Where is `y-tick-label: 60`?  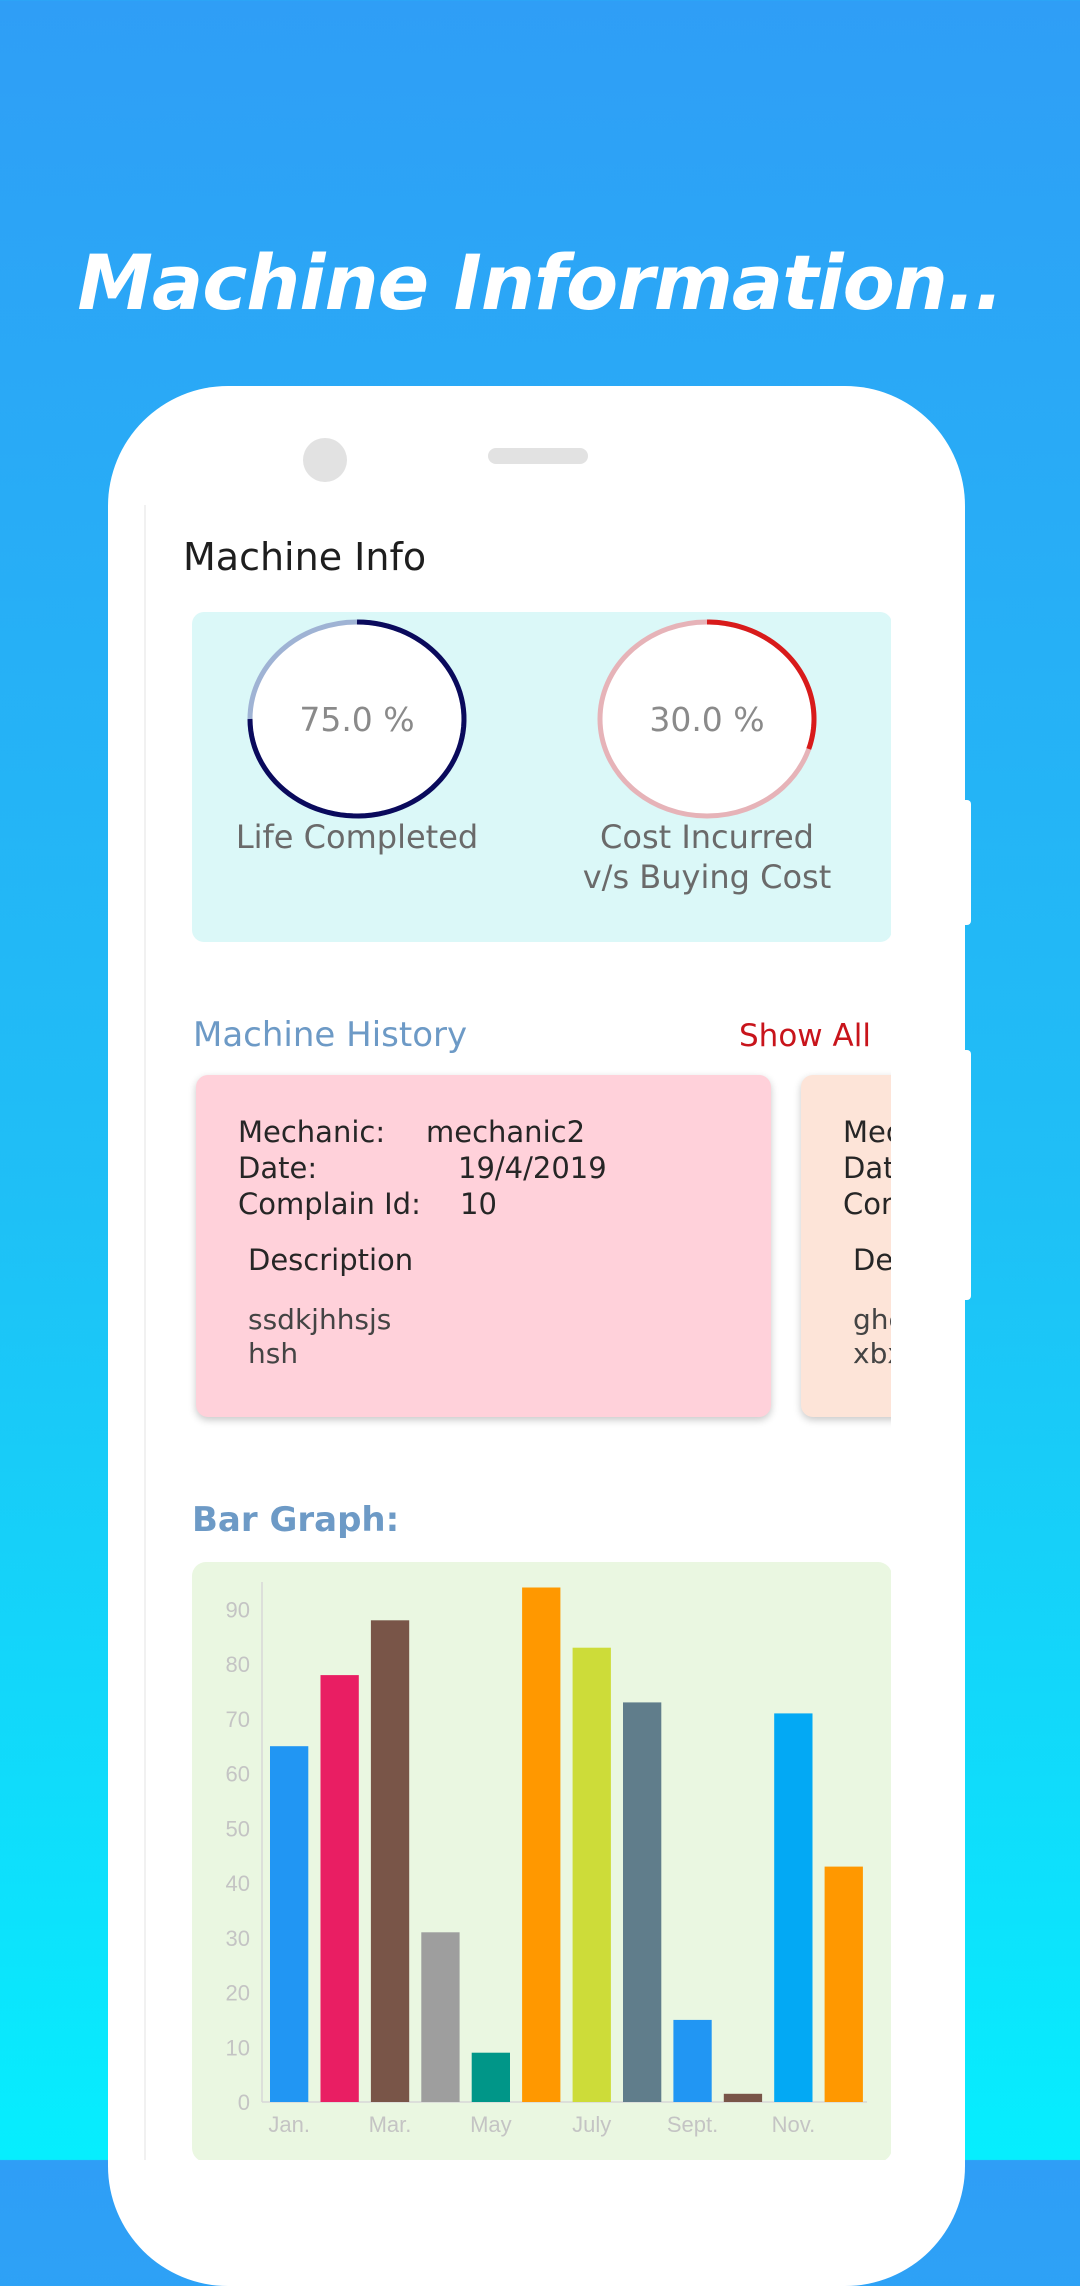
y-tick-label: 60 is located at coordinates (238, 1774).